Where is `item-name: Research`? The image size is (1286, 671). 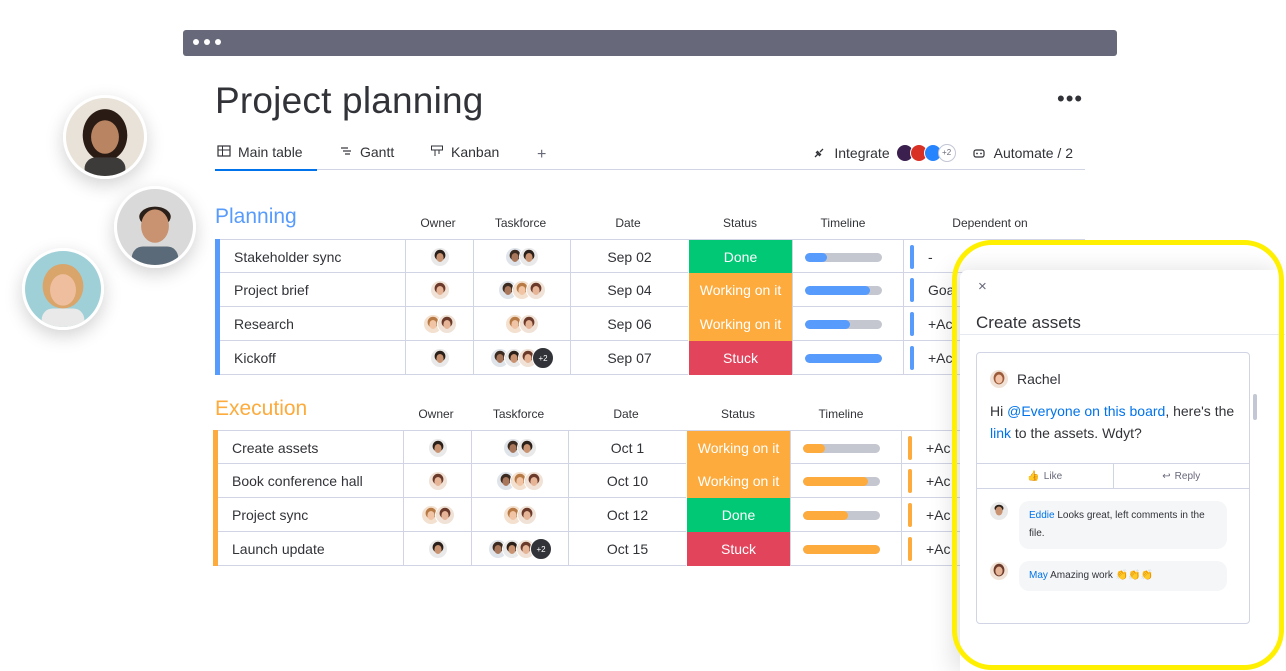 item-name: Research is located at coordinates (313, 324).